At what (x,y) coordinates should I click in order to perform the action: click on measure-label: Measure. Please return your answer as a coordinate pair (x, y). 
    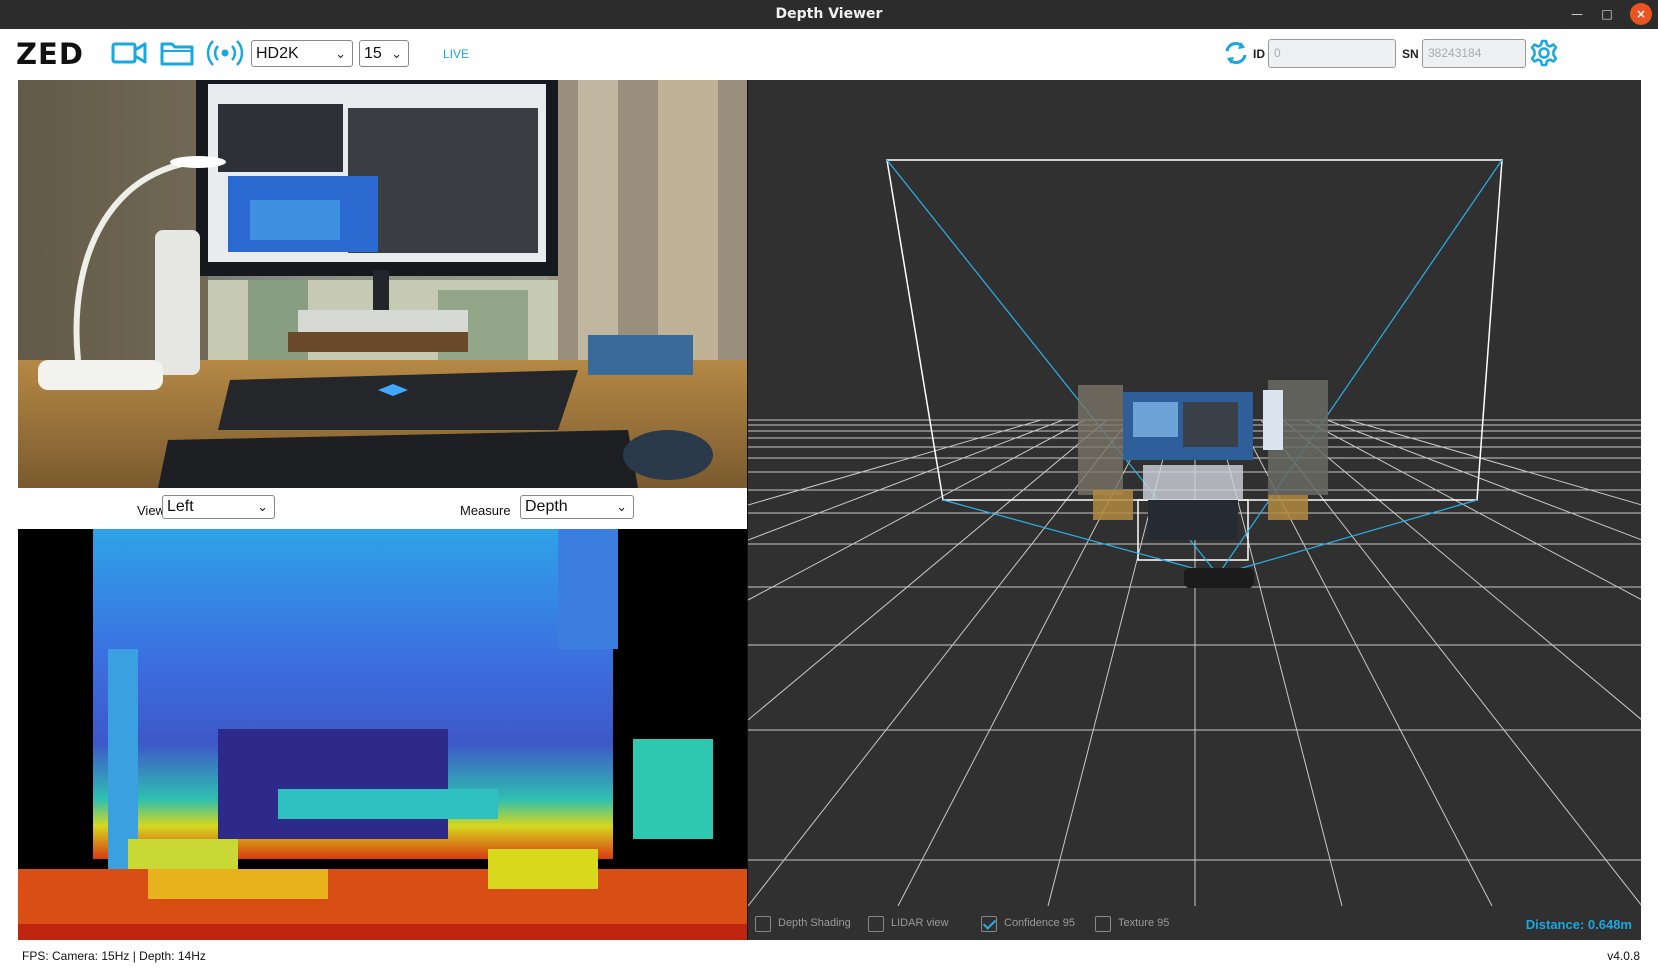
    Looking at the image, I should click on (485, 510).